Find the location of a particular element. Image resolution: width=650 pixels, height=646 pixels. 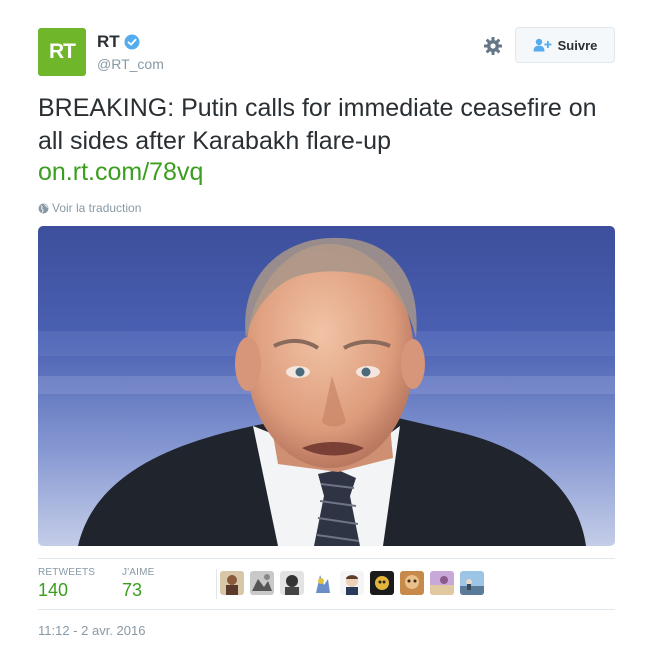

avatar-logo-text: RT is located at coordinates (62, 51).